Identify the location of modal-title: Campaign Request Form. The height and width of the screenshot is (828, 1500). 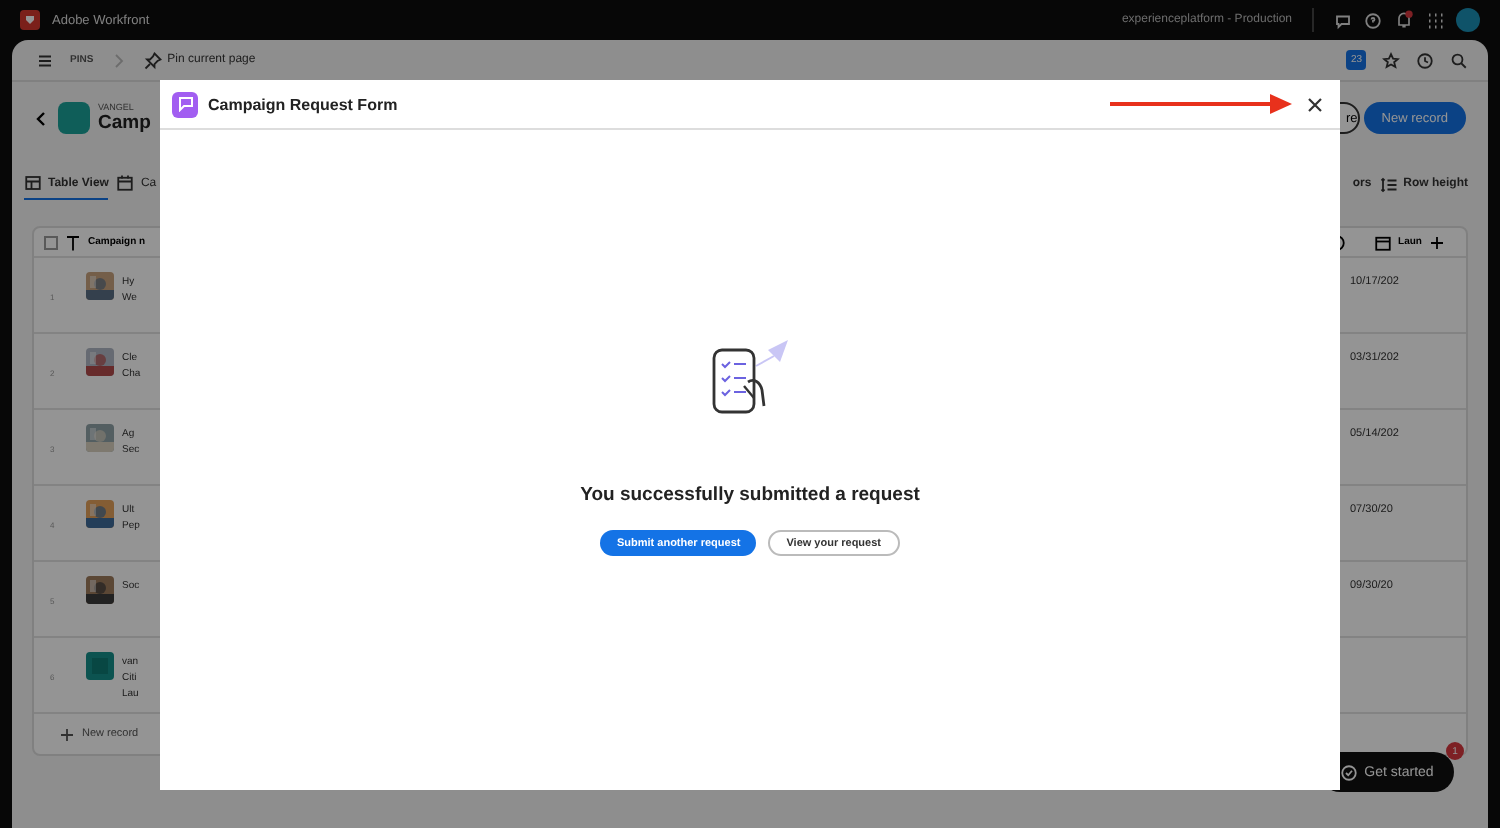
(303, 104).